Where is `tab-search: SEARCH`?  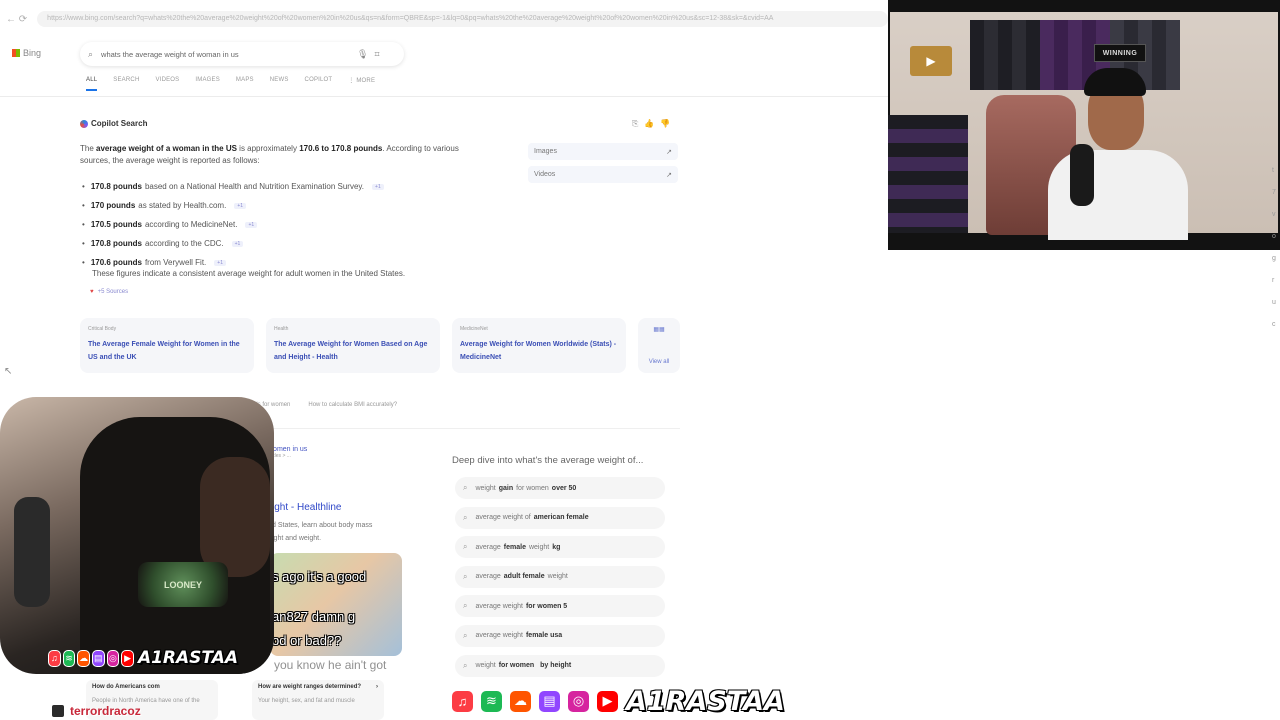
tab-search: SEARCH is located at coordinates (126, 84).